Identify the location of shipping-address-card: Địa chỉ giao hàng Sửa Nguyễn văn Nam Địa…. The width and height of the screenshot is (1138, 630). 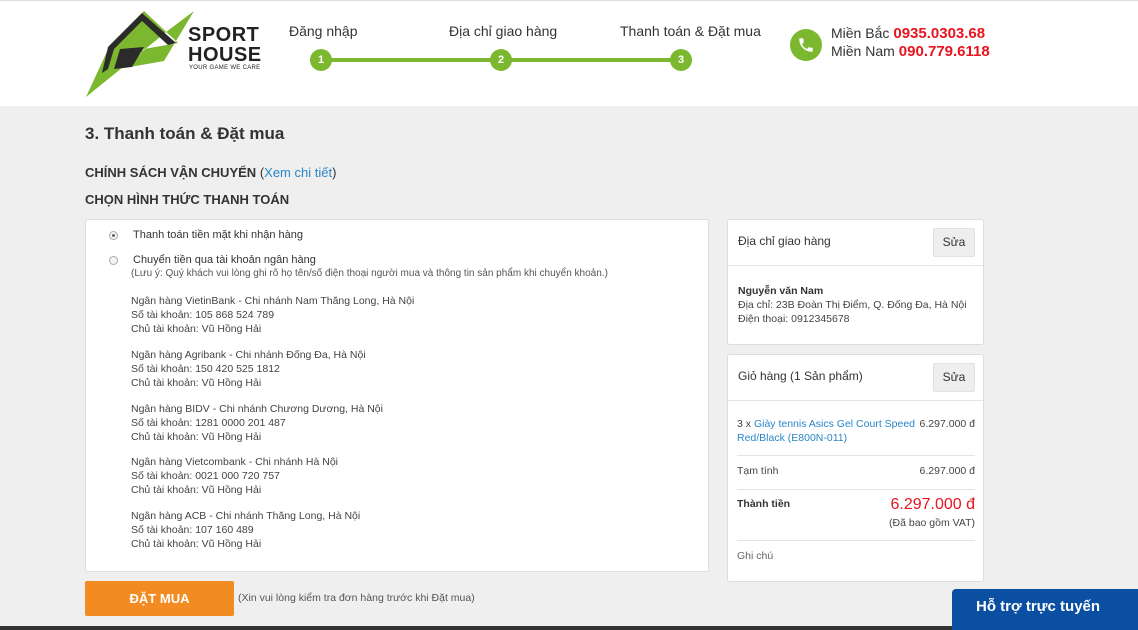
(855, 282).